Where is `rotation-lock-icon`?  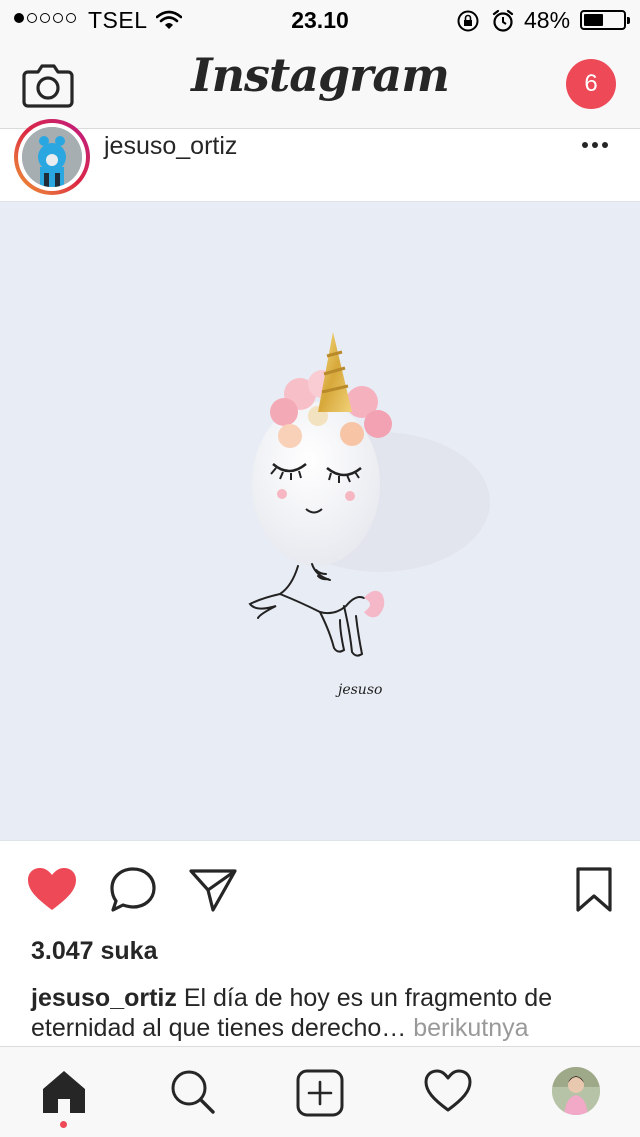
rotation-lock-icon is located at coordinates (468, 21).